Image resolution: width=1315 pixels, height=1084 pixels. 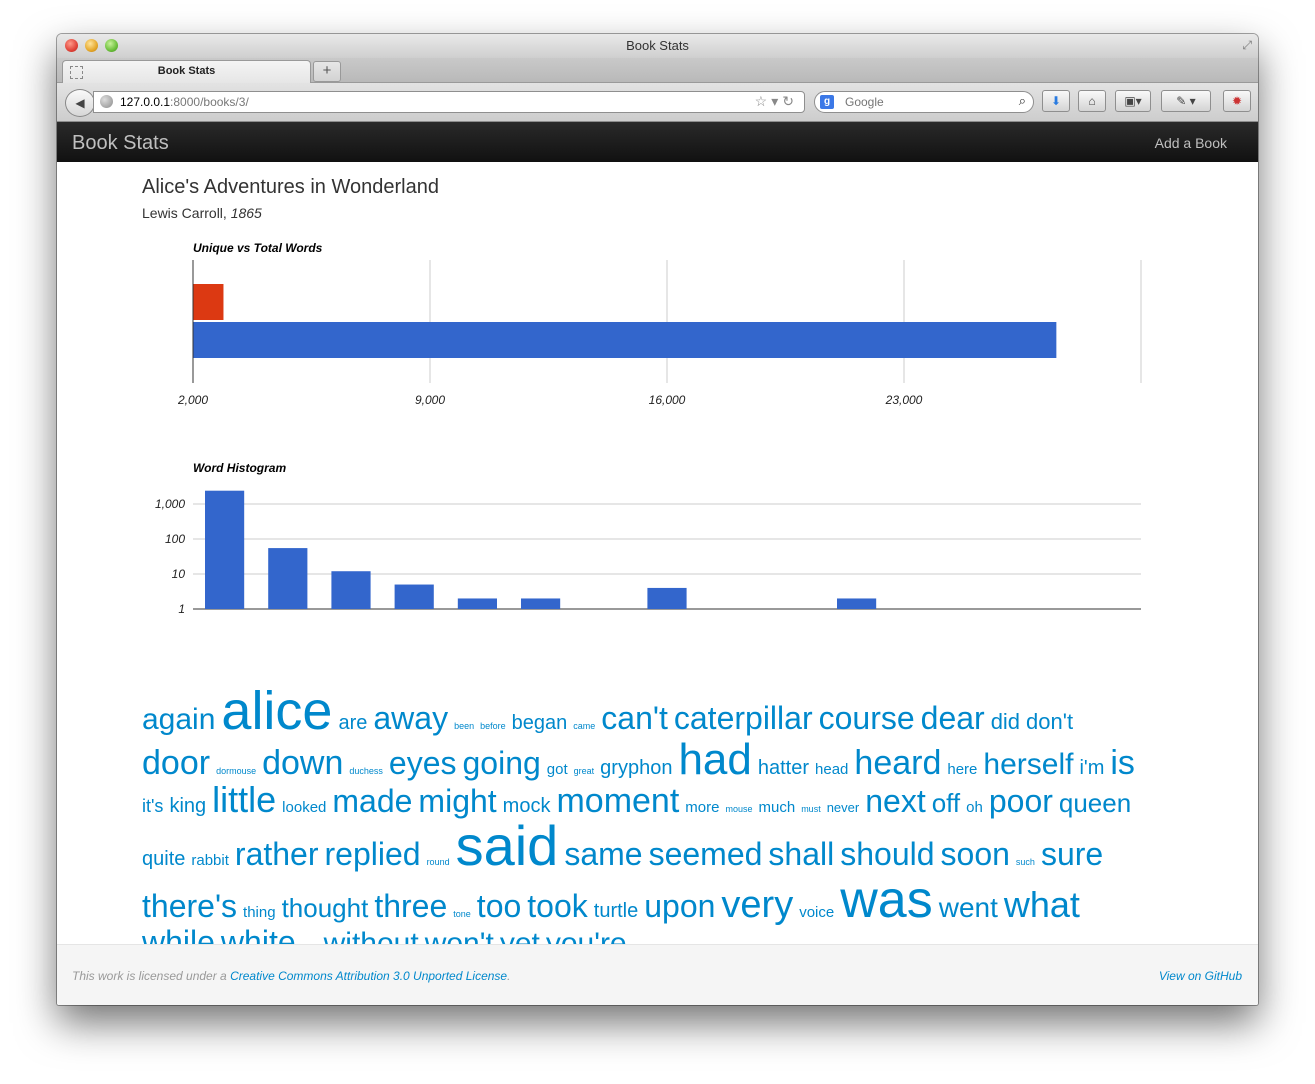 What do you see at coordinates (187, 806) in the screenshot?
I see `cloud-word: king` at bounding box center [187, 806].